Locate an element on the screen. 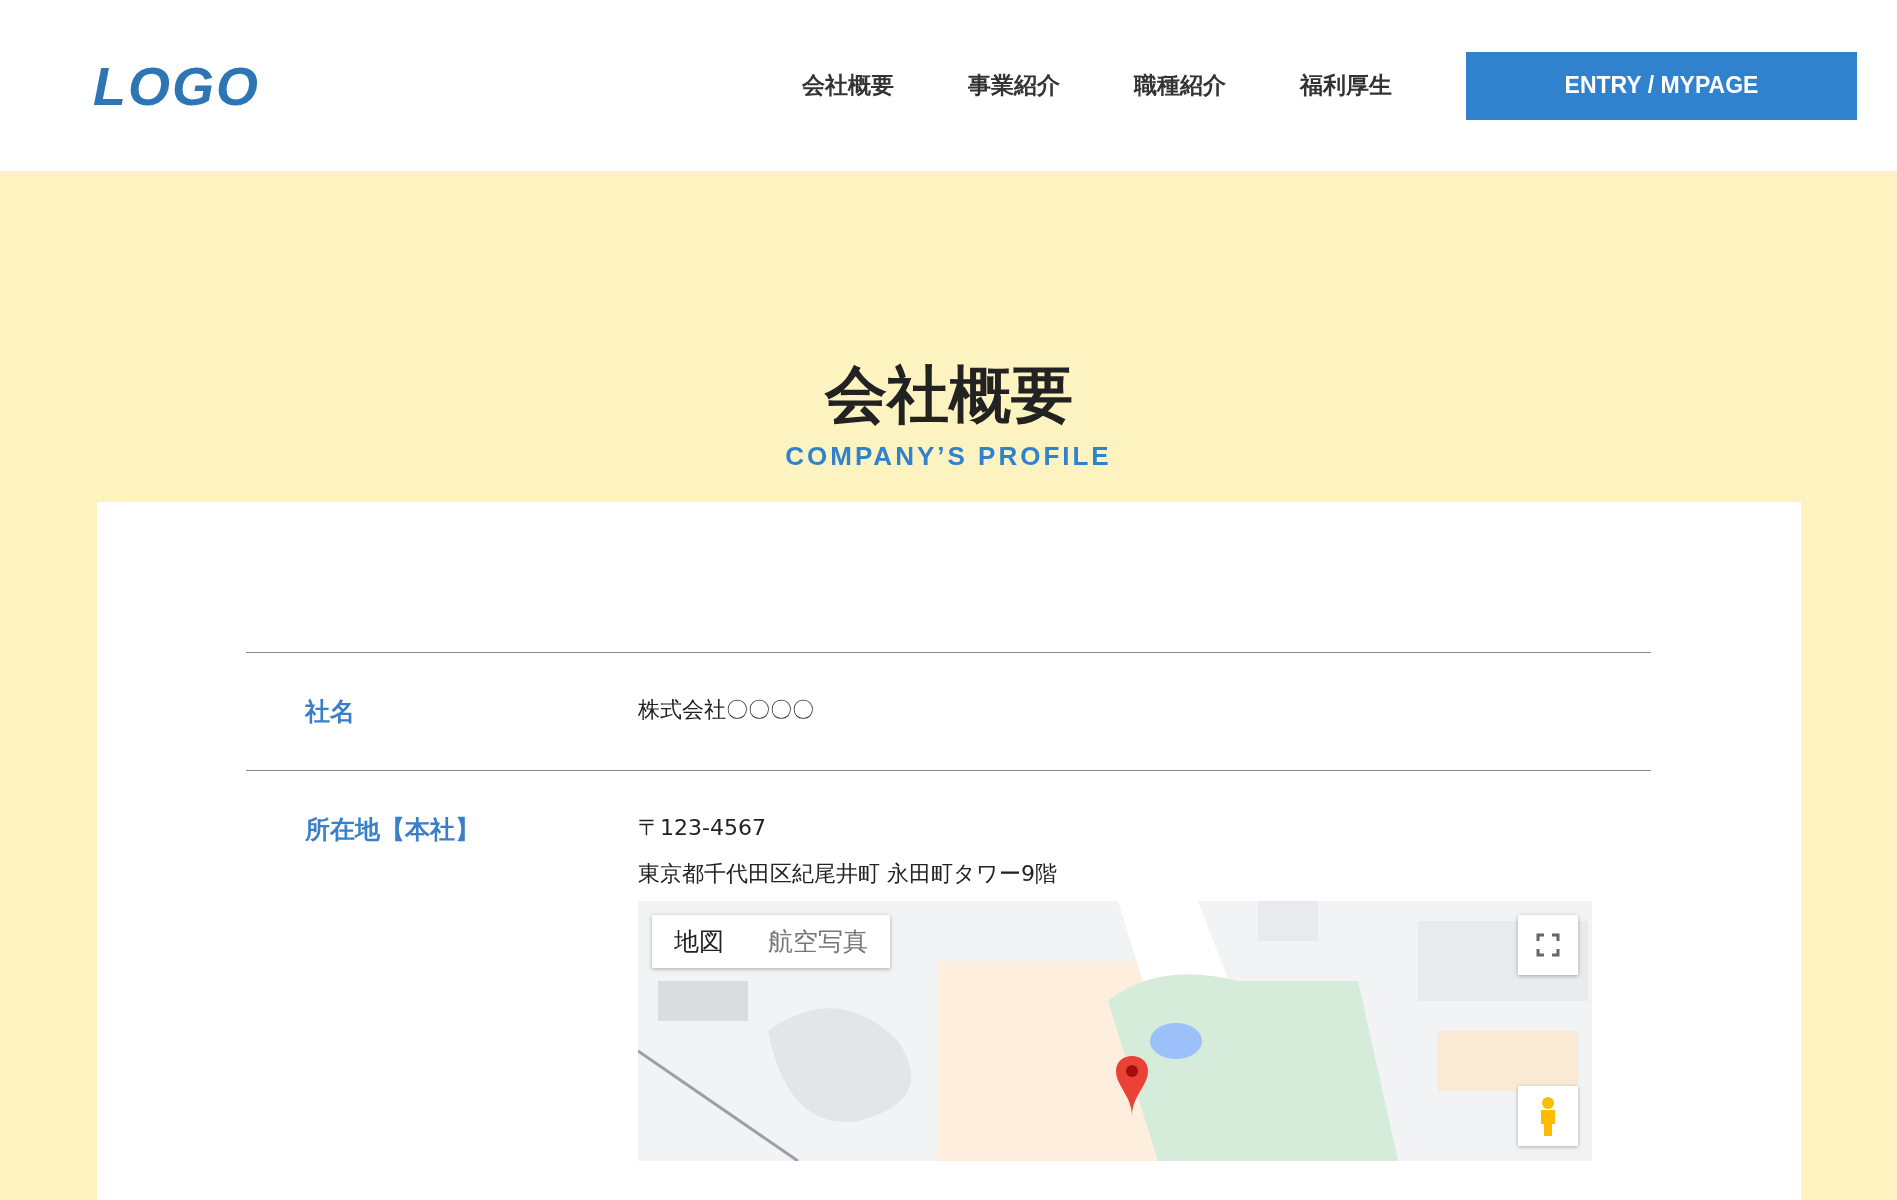 The width and height of the screenshot is (1897, 1200). fullscreen-icon is located at coordinates (1548, 945).